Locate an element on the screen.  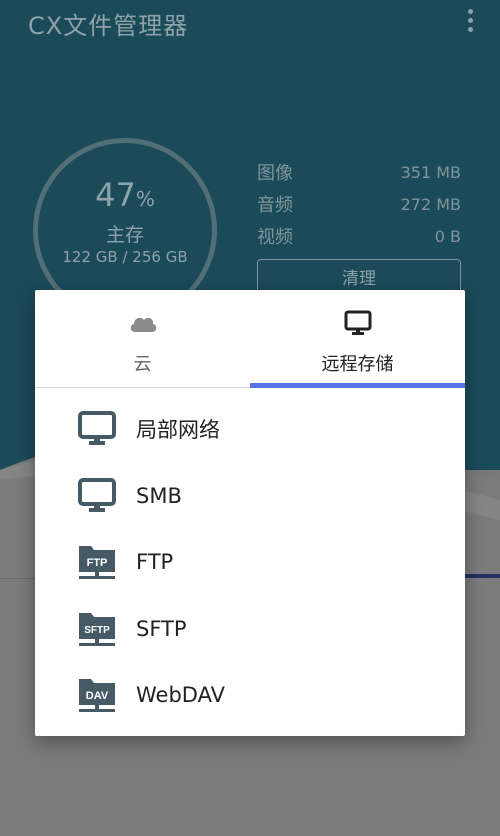
sftp-badge: SFTP is located at coordinates (97, 630).